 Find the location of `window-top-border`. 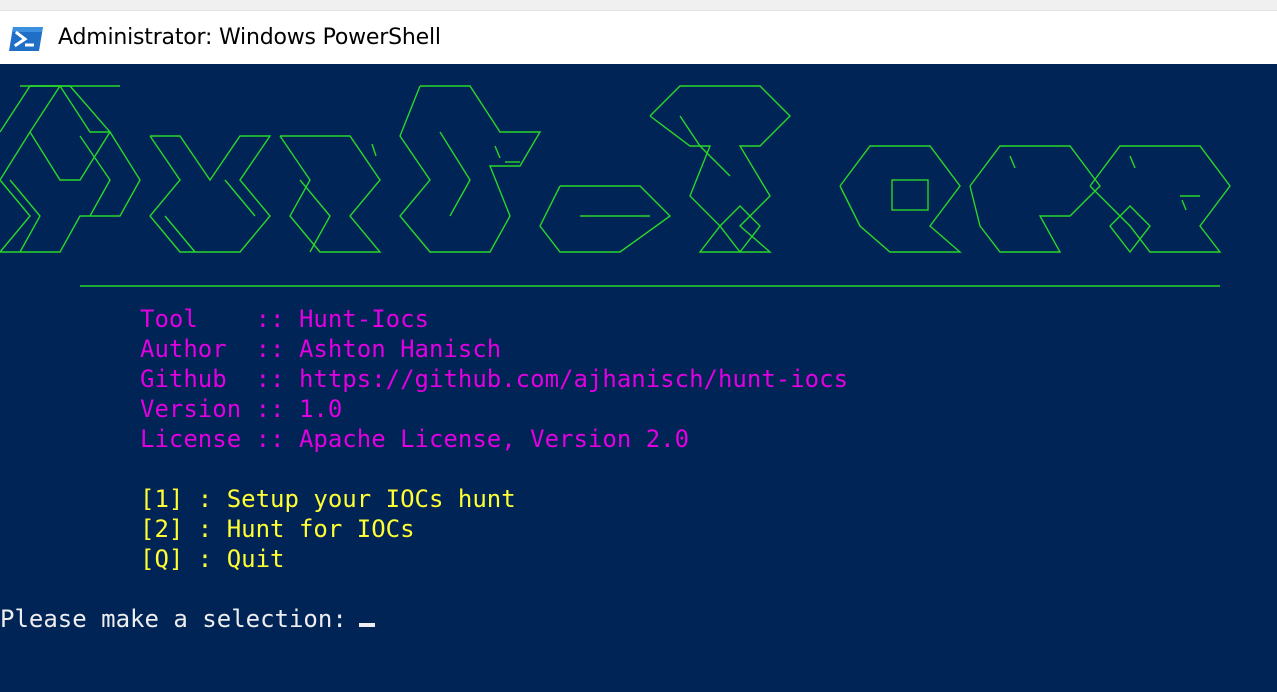

window-top-border is located at coordinates (638, 5).